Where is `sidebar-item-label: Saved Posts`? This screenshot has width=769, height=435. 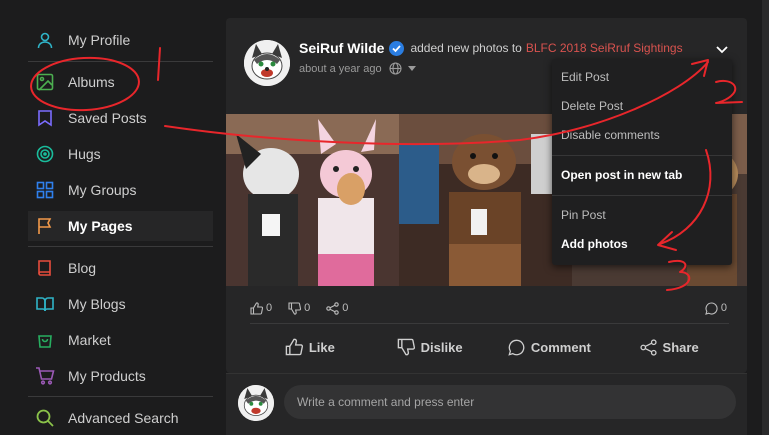
sidebar-item-label: Saved Posts is located at coordinates (107, 118).